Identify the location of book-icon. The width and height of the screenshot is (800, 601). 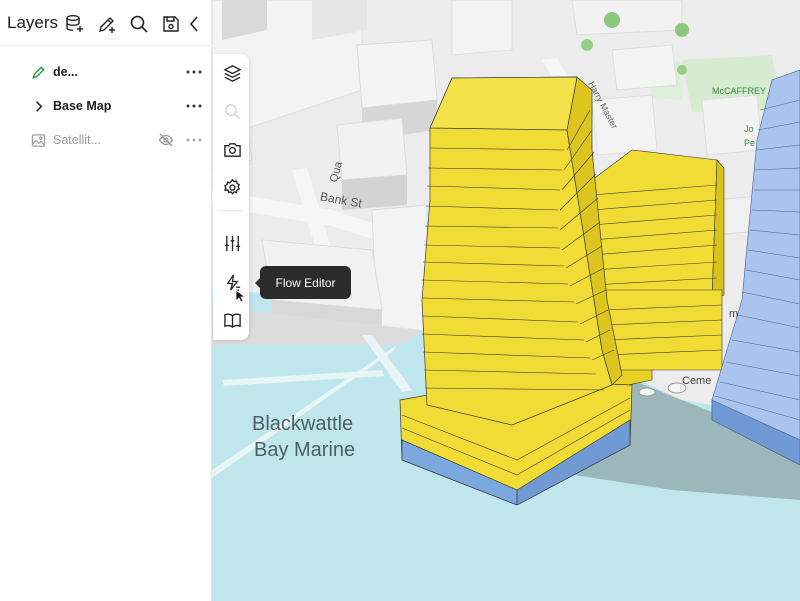
(232, 320).